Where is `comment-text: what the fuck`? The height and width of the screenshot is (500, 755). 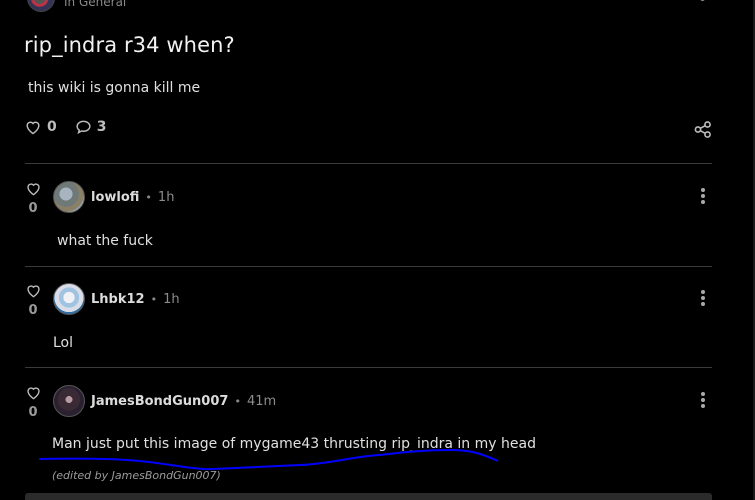 comment-text: what the fuck is located at coordinates (105, 241).